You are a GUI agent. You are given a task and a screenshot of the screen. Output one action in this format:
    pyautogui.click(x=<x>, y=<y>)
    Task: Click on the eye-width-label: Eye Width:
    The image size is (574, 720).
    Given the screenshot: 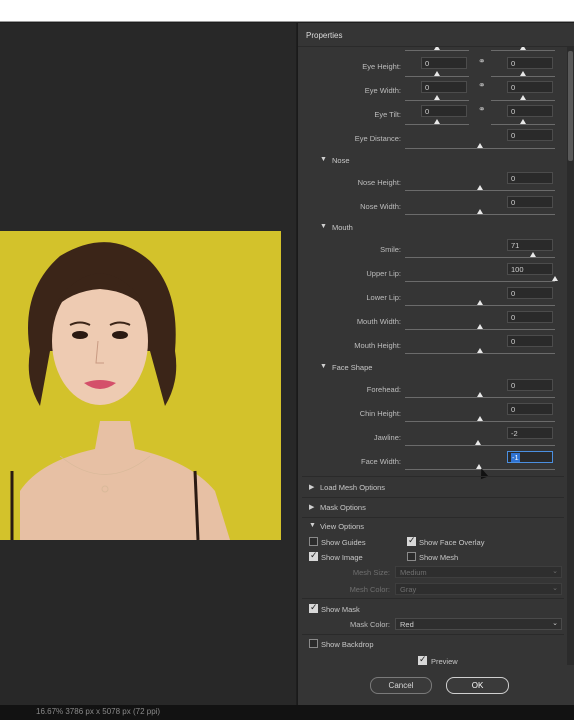 What is the action you would take?
    pyautogui.click(x=382, y=90)
    